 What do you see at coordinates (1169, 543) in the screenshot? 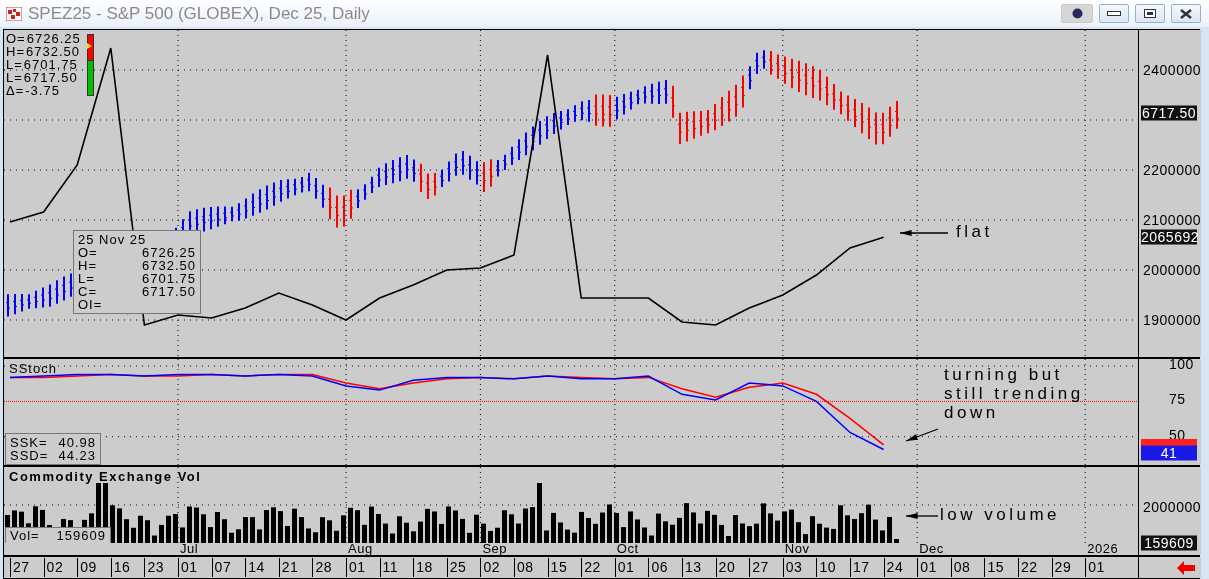
I see `volume-badge: 159609` at bounding box center [1169, 543].